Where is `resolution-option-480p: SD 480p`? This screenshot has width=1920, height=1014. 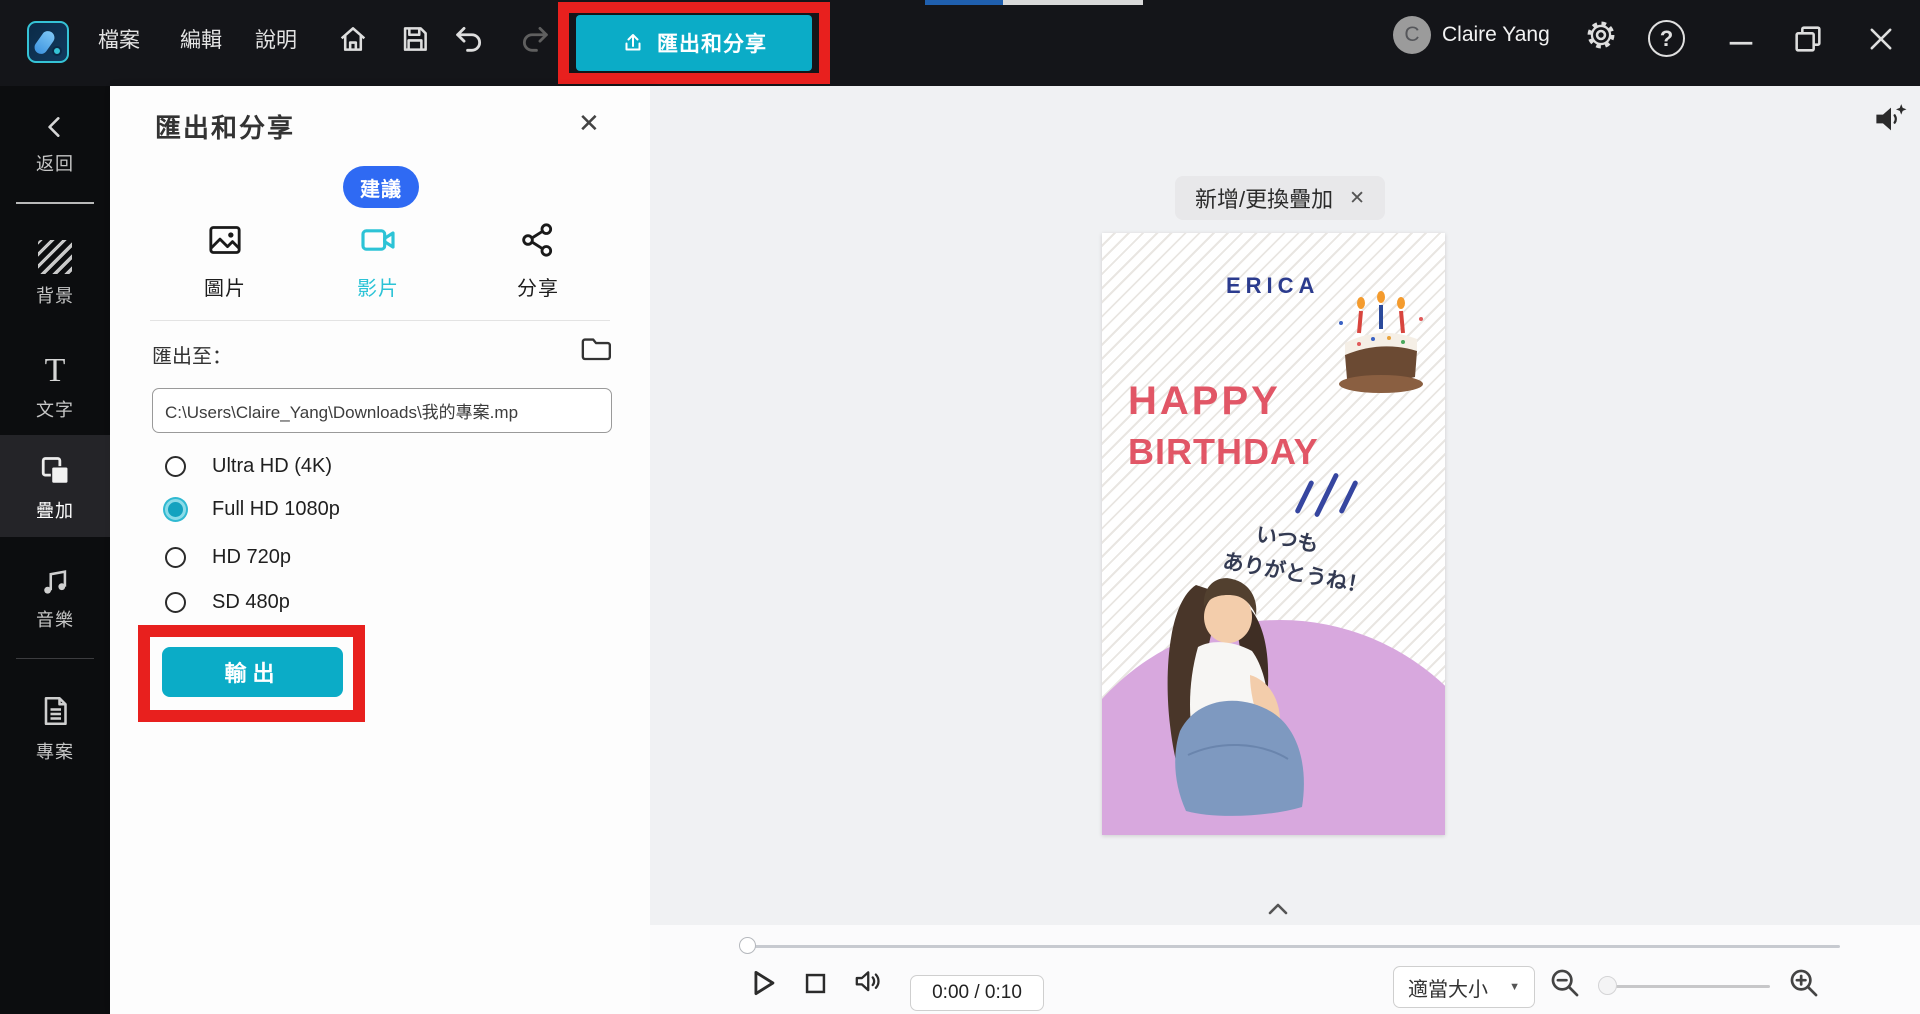
resolution-option-480p: SD 480p is located at coordinates (227, 602).